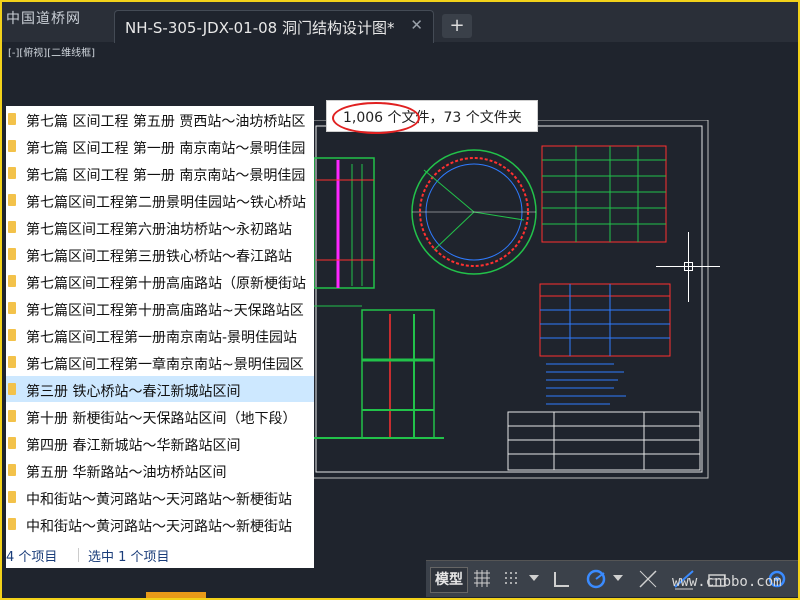 Image resolution: width=800 pixels, height=600 pixels. What do you see at coordinates (648, 579) in the screenshot?
I see `object-snap-icon` at bounding box center [648, 579].